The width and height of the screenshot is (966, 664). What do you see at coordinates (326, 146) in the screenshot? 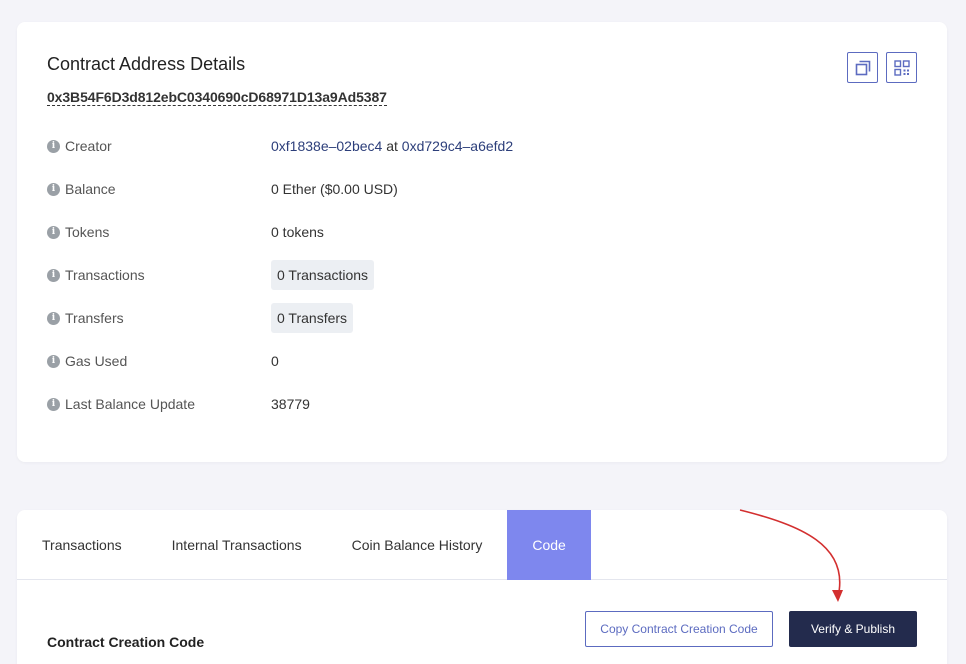
I see `creator-address-link: 0xf1838e–02bec4` at bounding box center [326, 146].